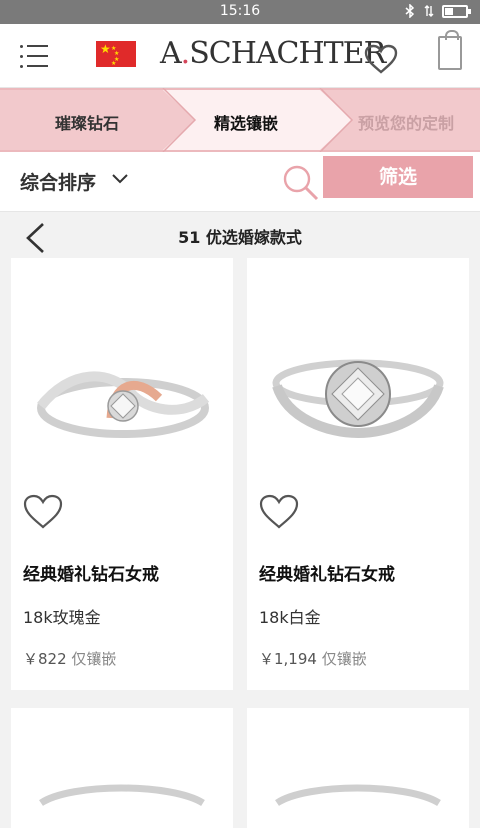 The height and width of the screenshot is (828, 480). What do you see at coordinates (273, 53) in the screenshot?
I see `brand-logo: A.SCHACHTER` at bounding box center [273, 53].